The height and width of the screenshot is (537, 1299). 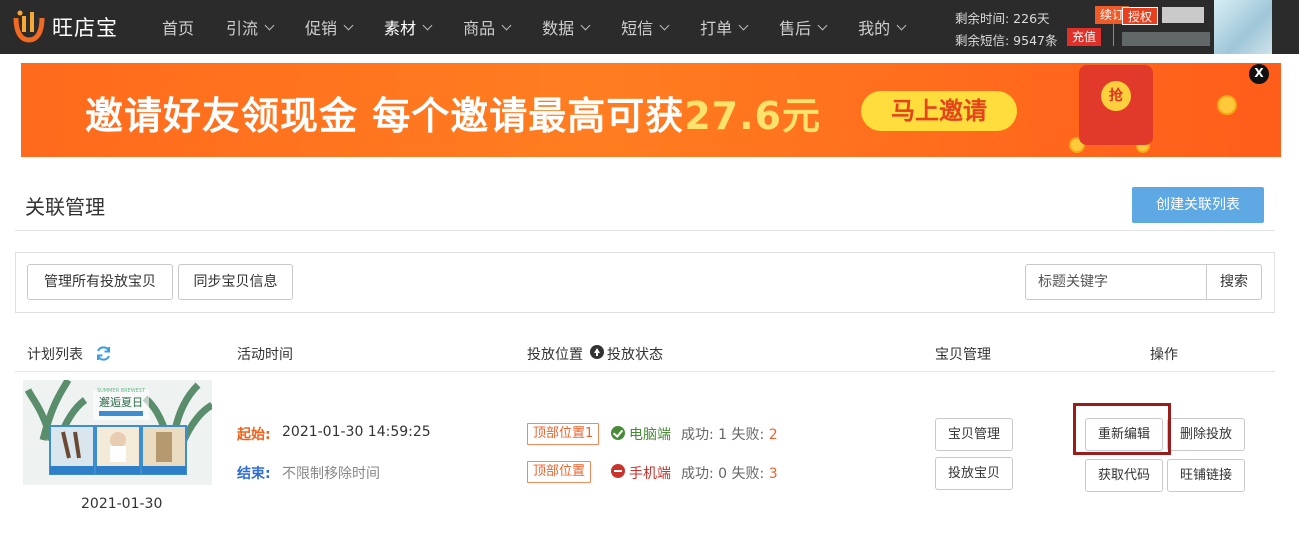 I want to click on plan-thumbnail: SUMMER BREWEST 邂逅夏日, so click(x=117, y=432).